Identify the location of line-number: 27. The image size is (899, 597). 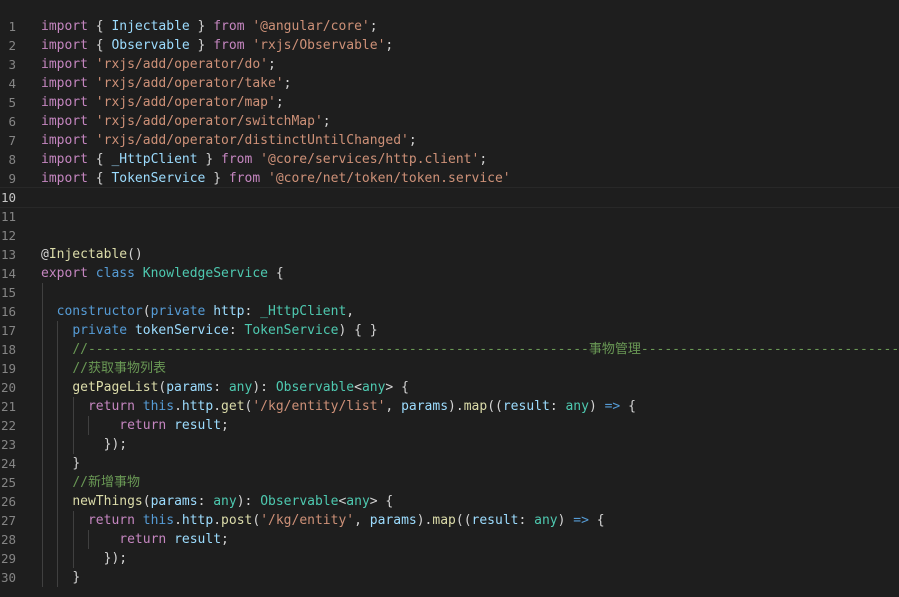
(8, 520).